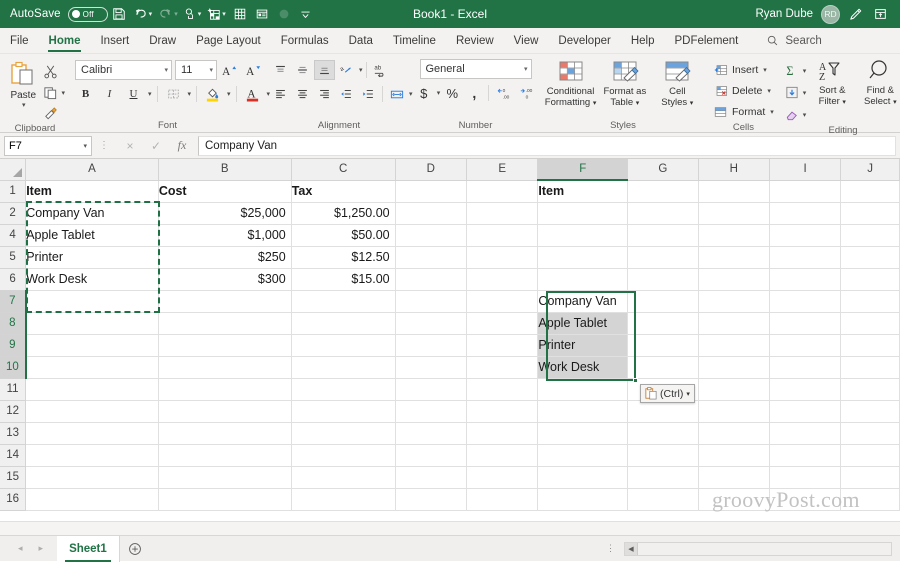 The width and height of the screenshot is (900, 562). What do you see at coordinates (414, 41) in the screenshot?
I see `tab-timeline: Timeline` at bounding box center [414, 41].